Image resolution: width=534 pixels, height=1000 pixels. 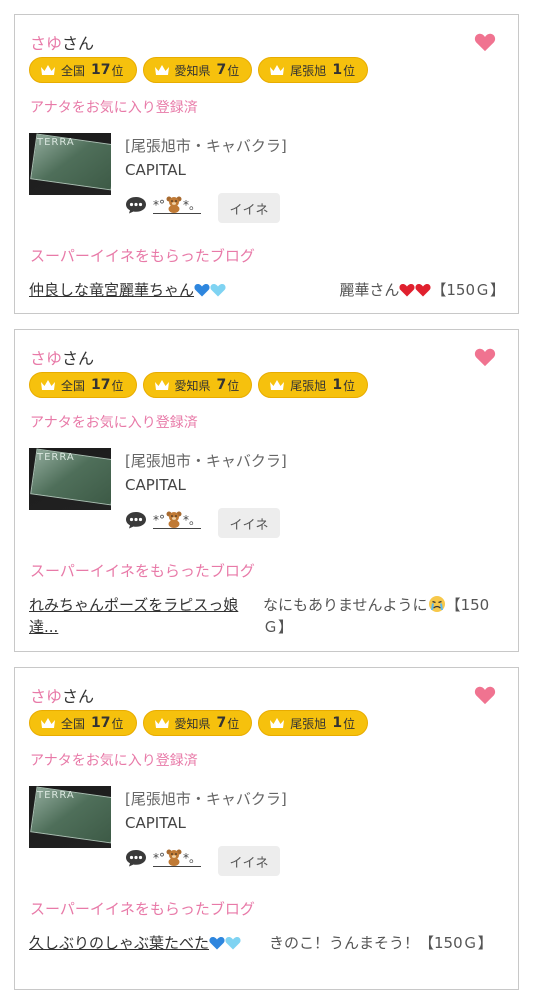 What do you see at coordinates (233, 943) in the screenshot?
I see `light-blue-heart-icon` at bounding box center [233, 943].